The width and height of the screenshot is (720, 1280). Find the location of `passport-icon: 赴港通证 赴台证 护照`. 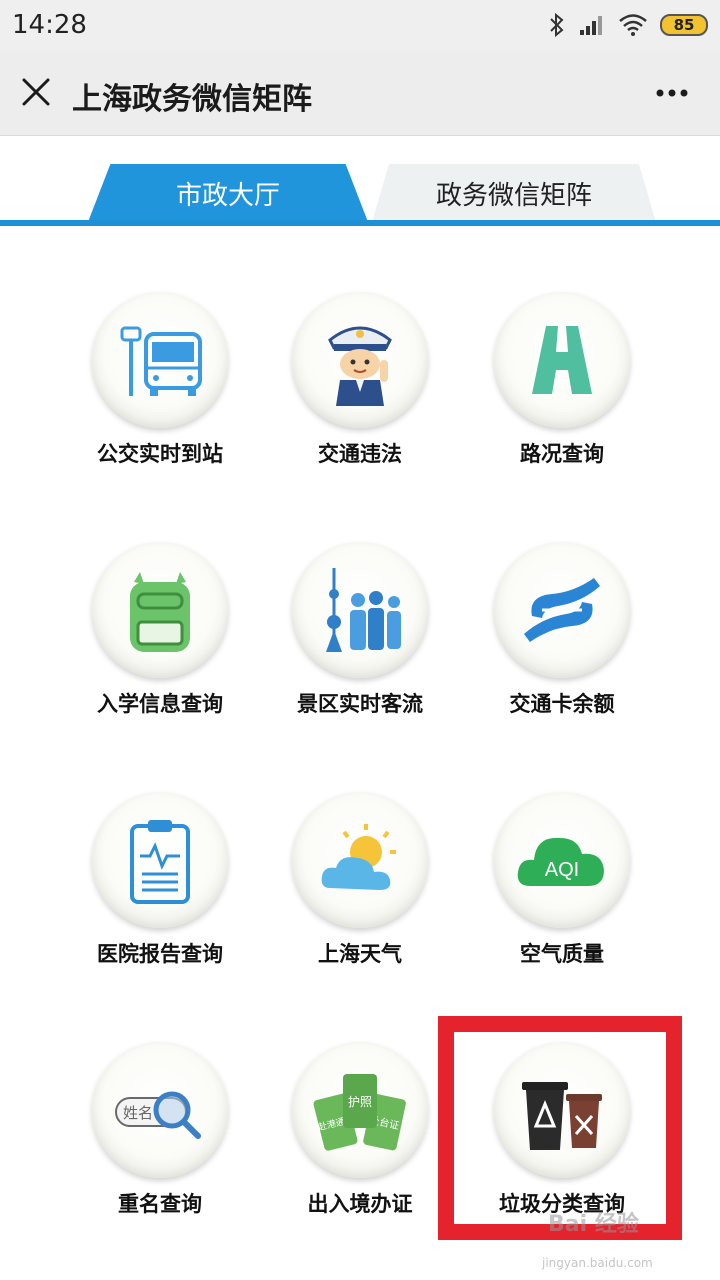

passport-icon: 赴港通证 赴台证 护照 is located at coordinates (359, 1112).